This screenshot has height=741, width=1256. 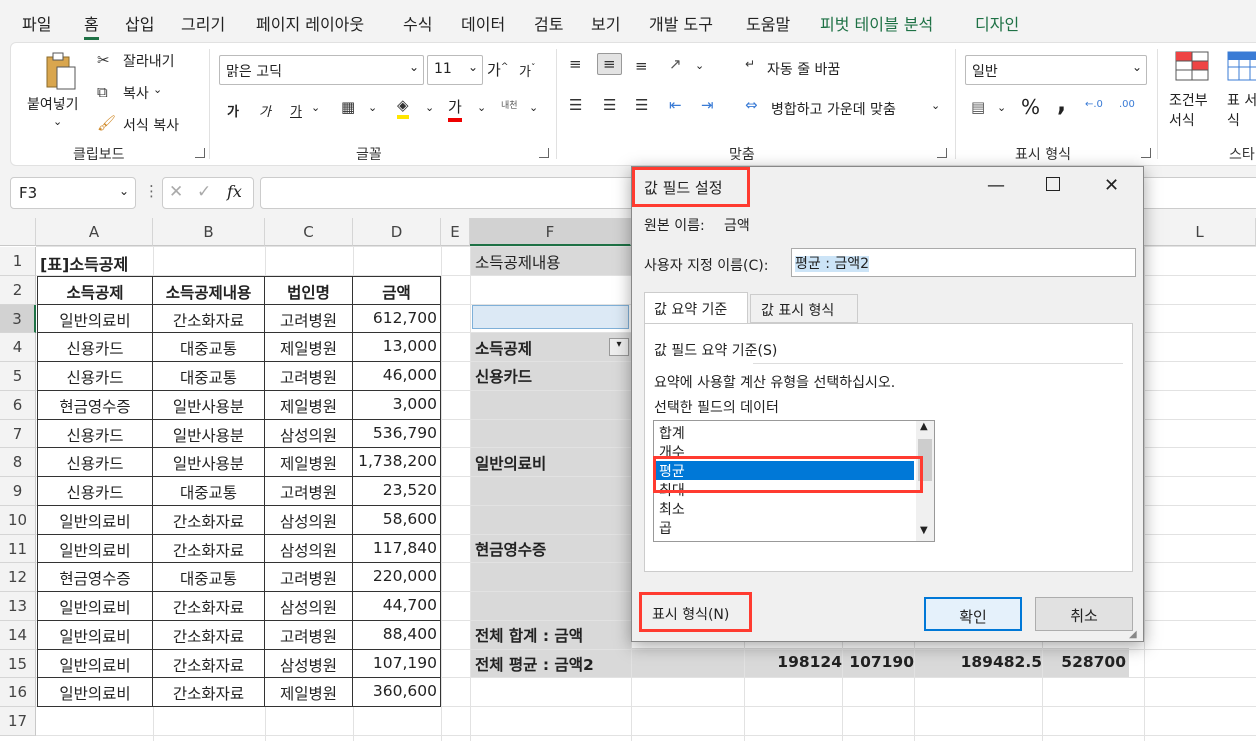 What do you see at coordinates (73, 193) in the screenshot?
I see `name-box: F3 ⌄` at bounding box center [73, 193].